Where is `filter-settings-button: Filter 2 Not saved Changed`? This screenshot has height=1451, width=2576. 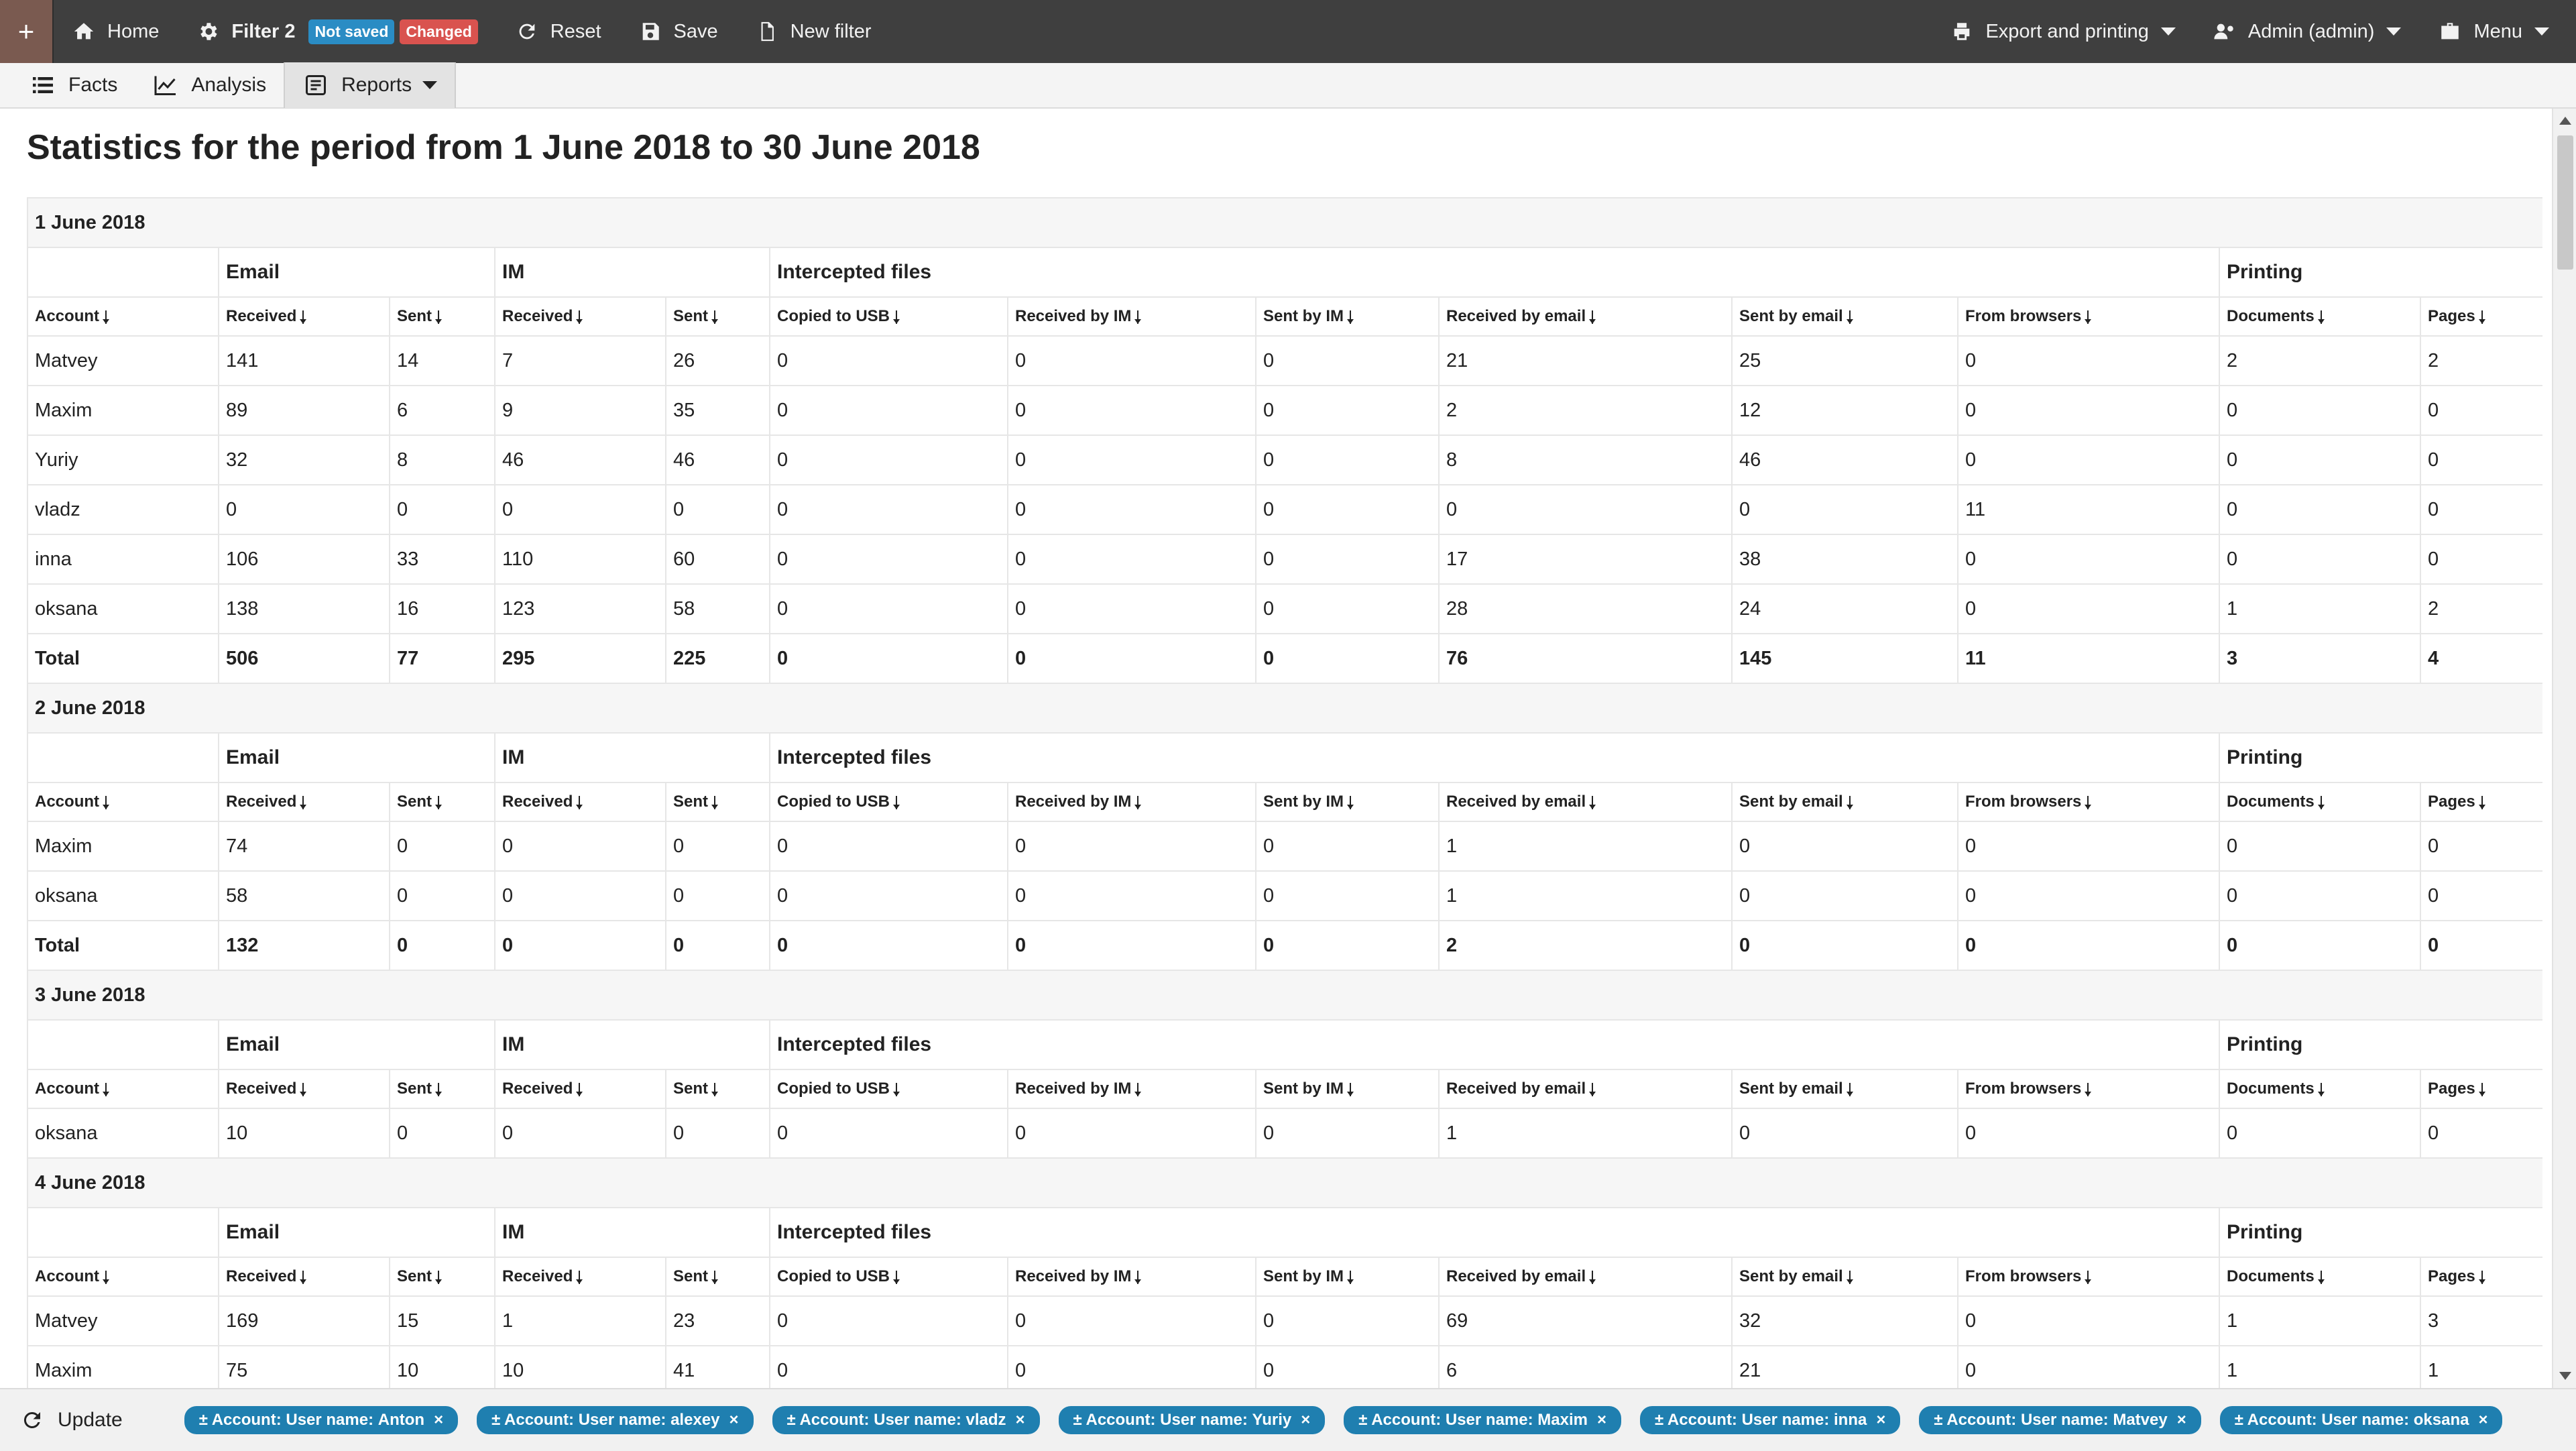
filter-settings-button: Filter 2 Not saved Changed is located at coordinates (337, 31).